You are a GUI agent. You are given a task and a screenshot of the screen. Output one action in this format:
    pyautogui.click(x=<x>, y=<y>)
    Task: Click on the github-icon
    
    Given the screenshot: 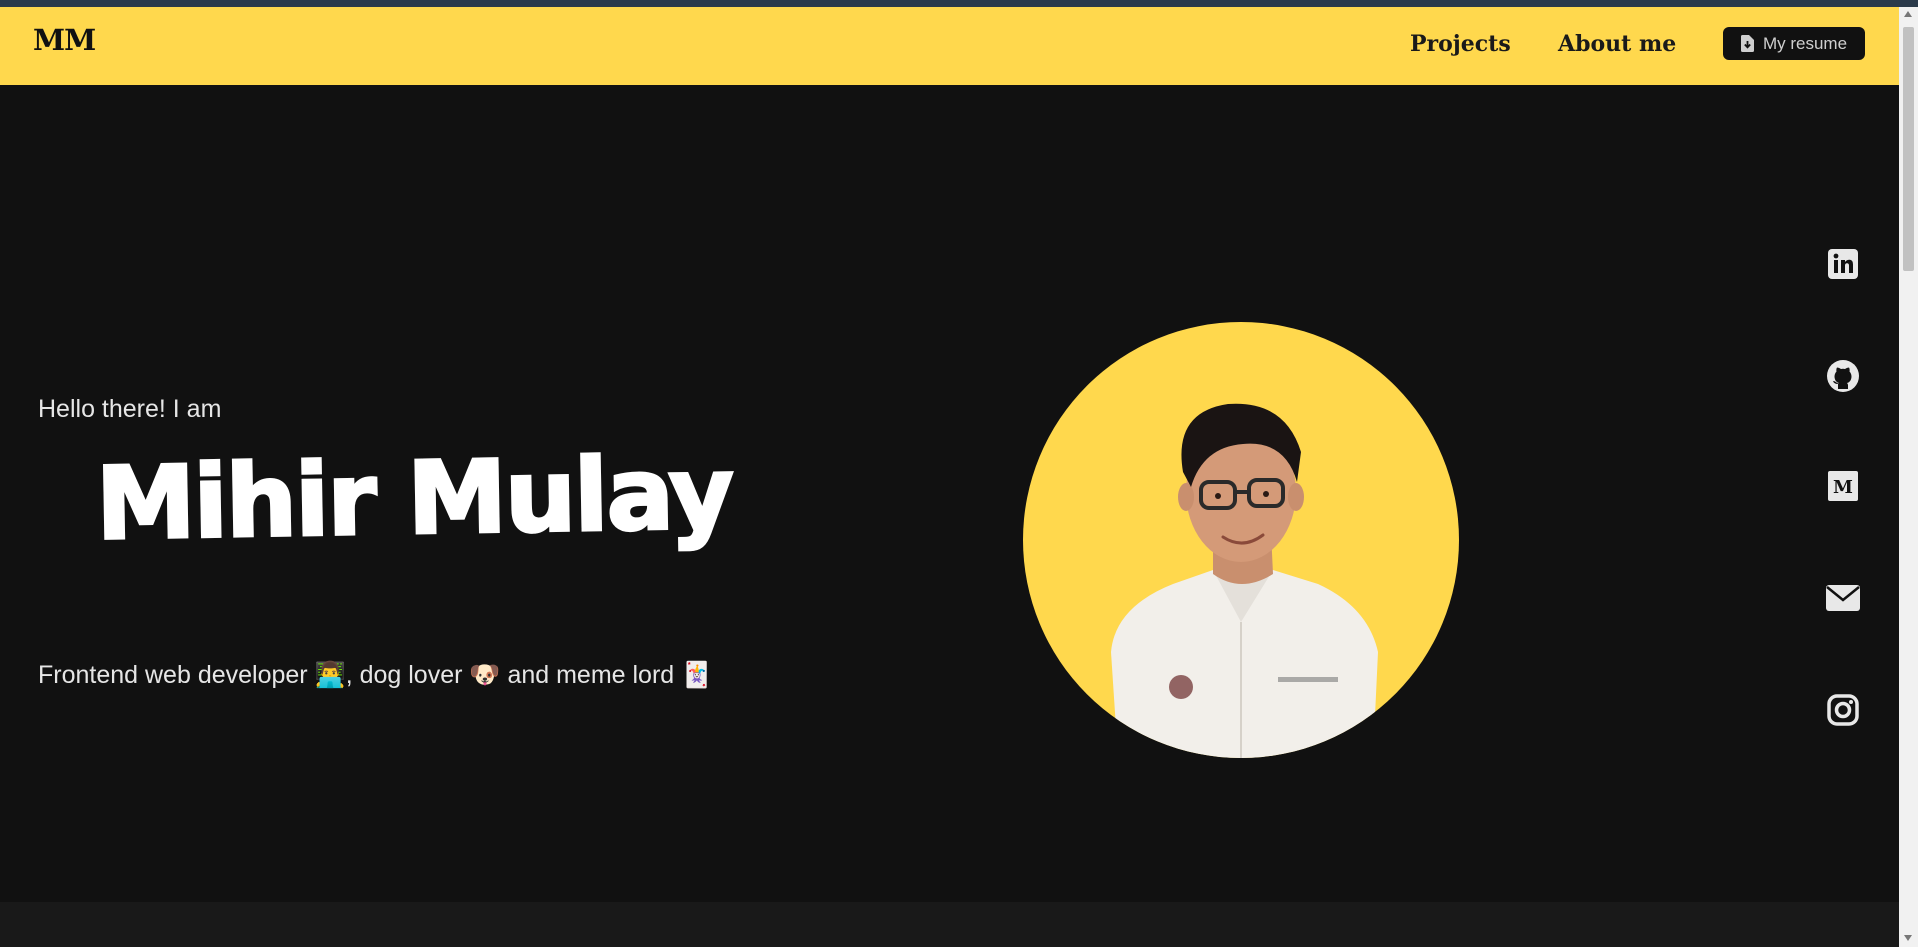 What is the action you would take?
    pyautogui.click(x=1843, y=376)
    